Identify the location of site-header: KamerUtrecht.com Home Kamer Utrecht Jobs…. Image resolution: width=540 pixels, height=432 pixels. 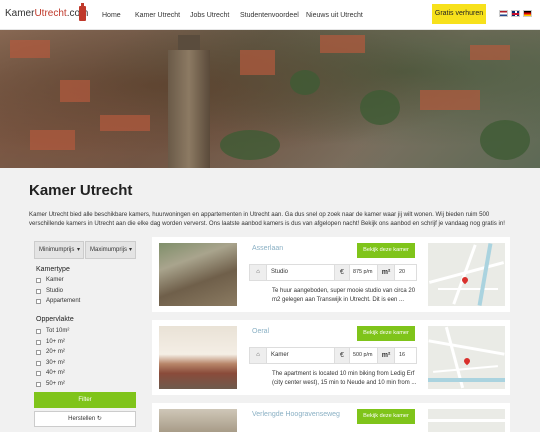
(270, 15).